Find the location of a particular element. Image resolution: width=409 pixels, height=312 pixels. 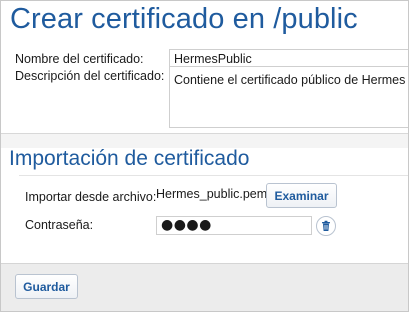

section-divider is located at coordinates (204, 140).